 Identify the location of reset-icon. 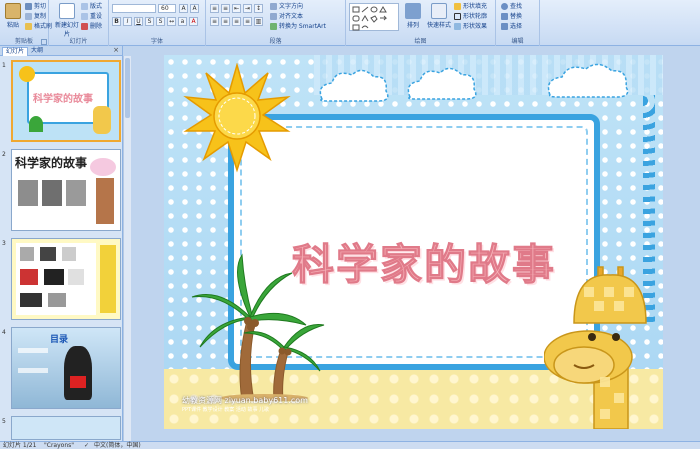
(84, 16).